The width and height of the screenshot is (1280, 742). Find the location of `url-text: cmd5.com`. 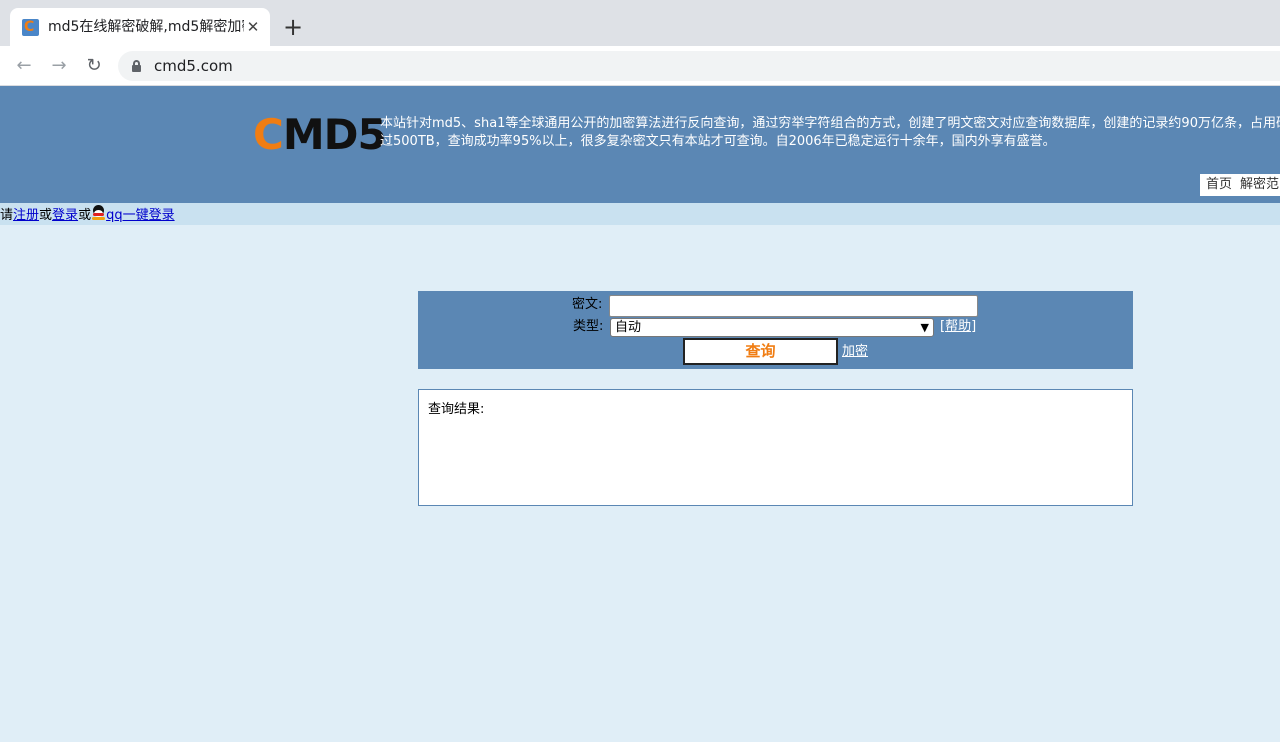

url-text: cmd5.com is located at coordinates (193, 66).